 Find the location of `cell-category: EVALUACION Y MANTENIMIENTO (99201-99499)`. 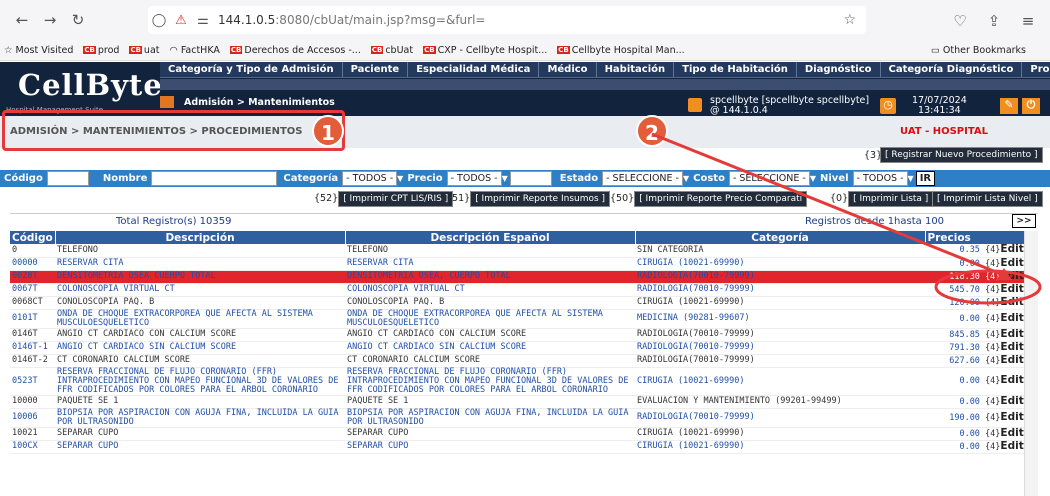

cell-category: EVALUACION Y MANTENIMIENTO (99201-99499) is located at coordinates (780, 402).